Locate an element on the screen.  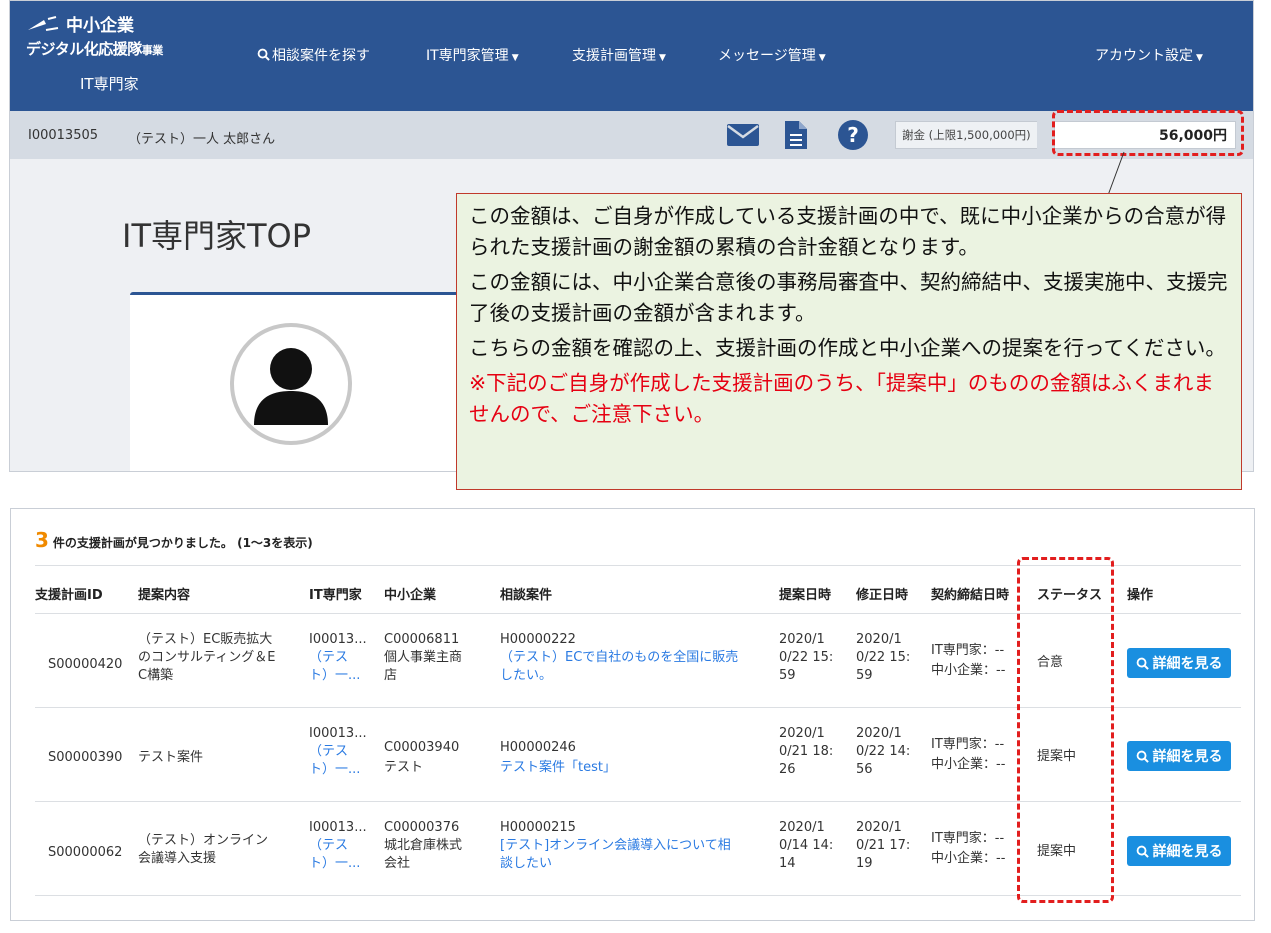
column-header: 修正日時 is located at coordinates (882, 595).